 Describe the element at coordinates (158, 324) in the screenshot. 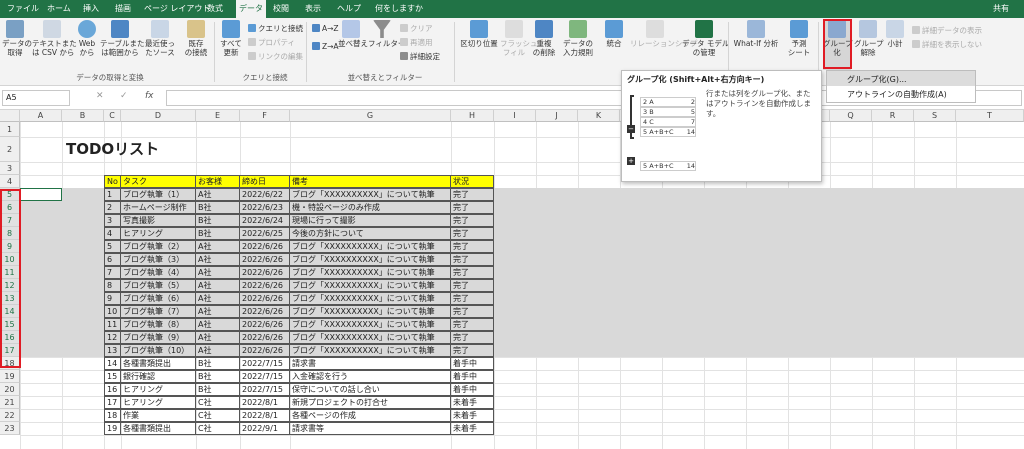

I see `table-cell: ブログ執筆（8）` at that location.